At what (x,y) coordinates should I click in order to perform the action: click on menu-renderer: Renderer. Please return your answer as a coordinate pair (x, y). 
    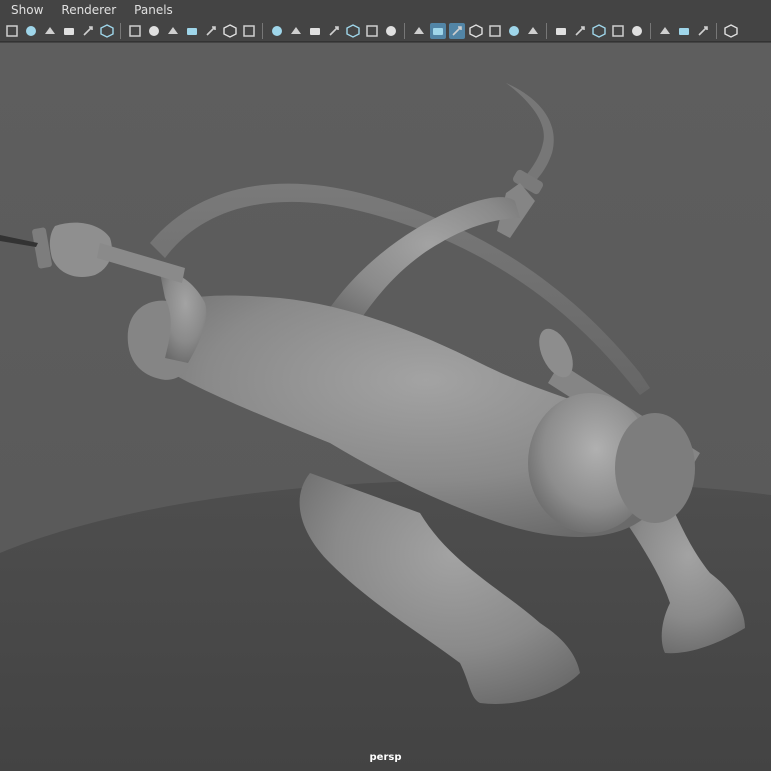
    Looking at the image, I should click on (86, 10).